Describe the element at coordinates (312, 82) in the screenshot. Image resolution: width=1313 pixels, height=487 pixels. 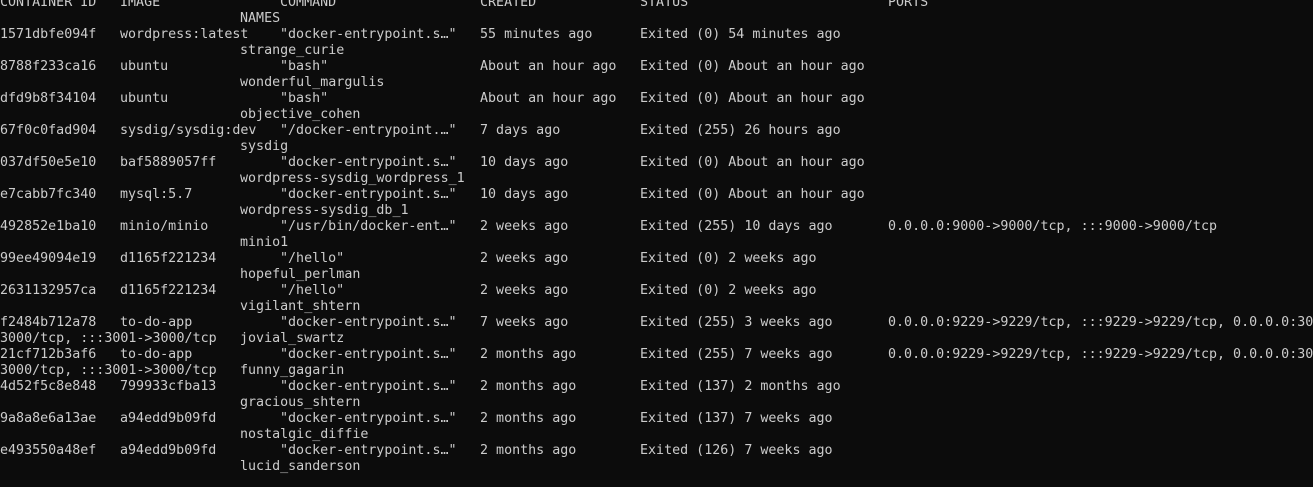
I see `names-cell: wonderful_margulis` at that location.